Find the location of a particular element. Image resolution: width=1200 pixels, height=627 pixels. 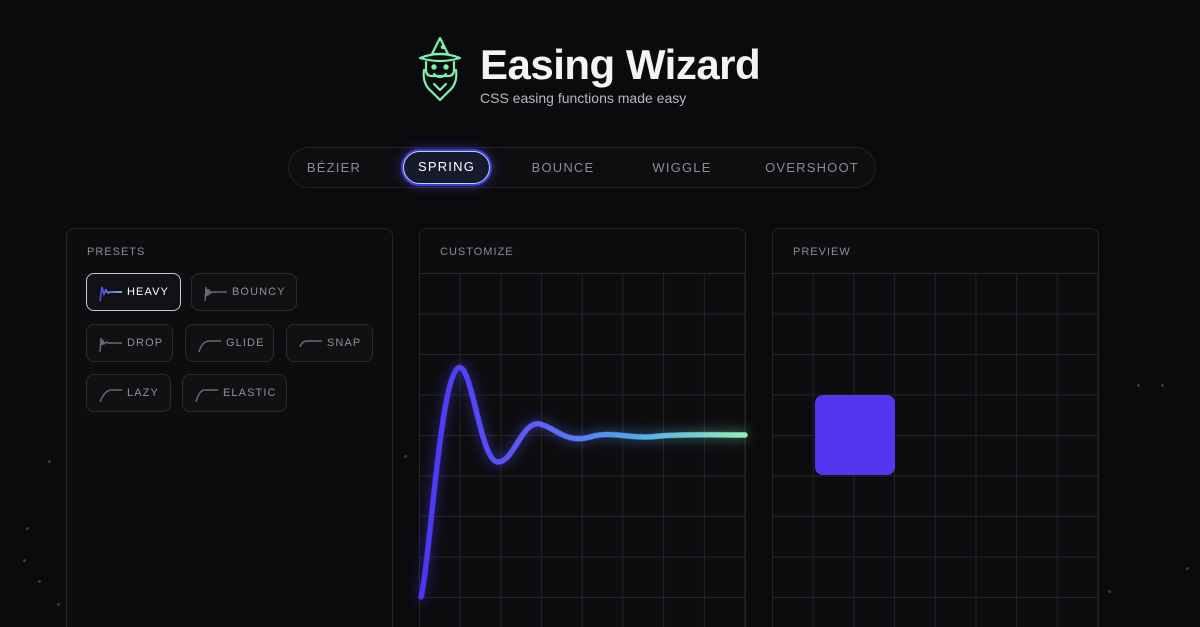

preset-label: LAZY is located at coordinates (143, 393).